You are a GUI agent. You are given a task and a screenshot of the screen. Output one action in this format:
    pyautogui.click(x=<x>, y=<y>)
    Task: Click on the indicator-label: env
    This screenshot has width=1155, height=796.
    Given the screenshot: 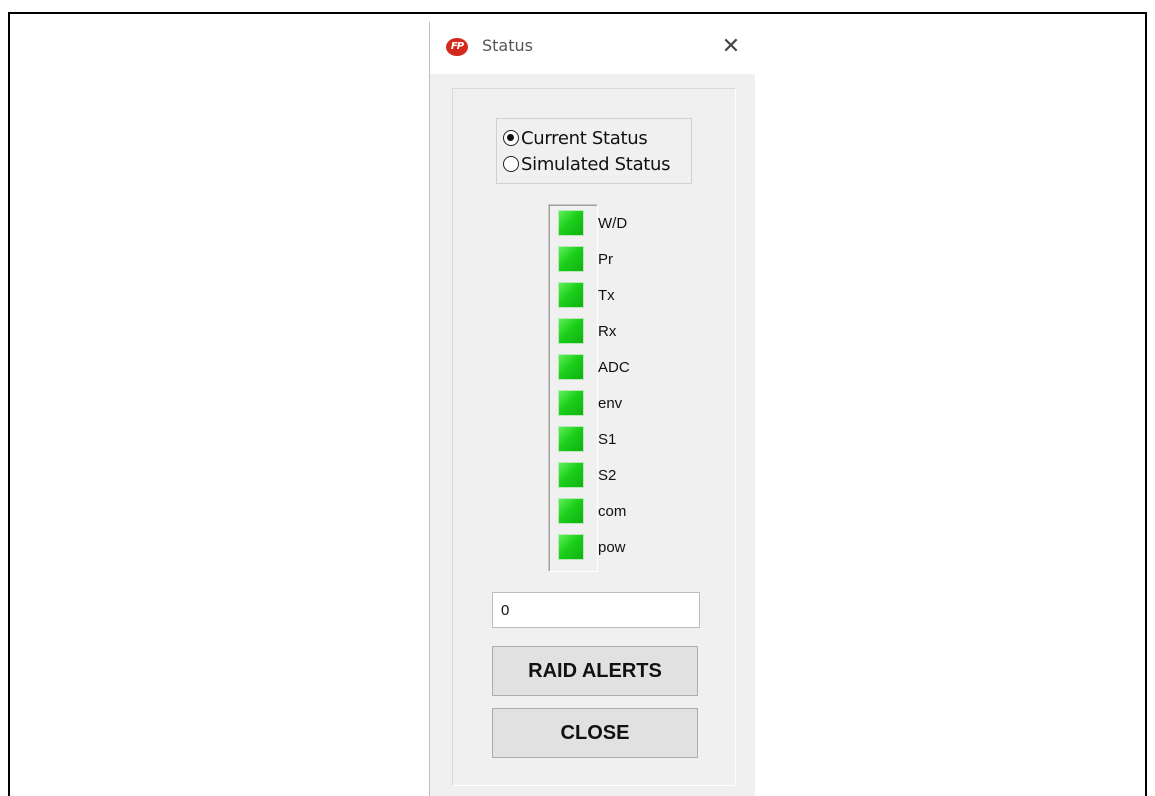 What is the action you would take?
    pyautogui.click(x=610, y=403)
    